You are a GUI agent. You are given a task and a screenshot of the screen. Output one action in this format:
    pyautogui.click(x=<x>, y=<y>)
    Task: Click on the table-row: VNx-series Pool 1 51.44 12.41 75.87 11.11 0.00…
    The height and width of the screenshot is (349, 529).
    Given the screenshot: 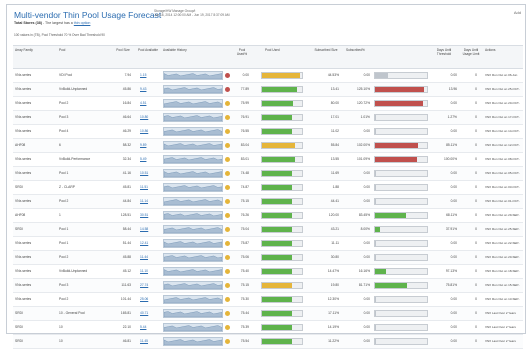 What is the action you would take?
    pyautogui.click(x=268, y=244)
    